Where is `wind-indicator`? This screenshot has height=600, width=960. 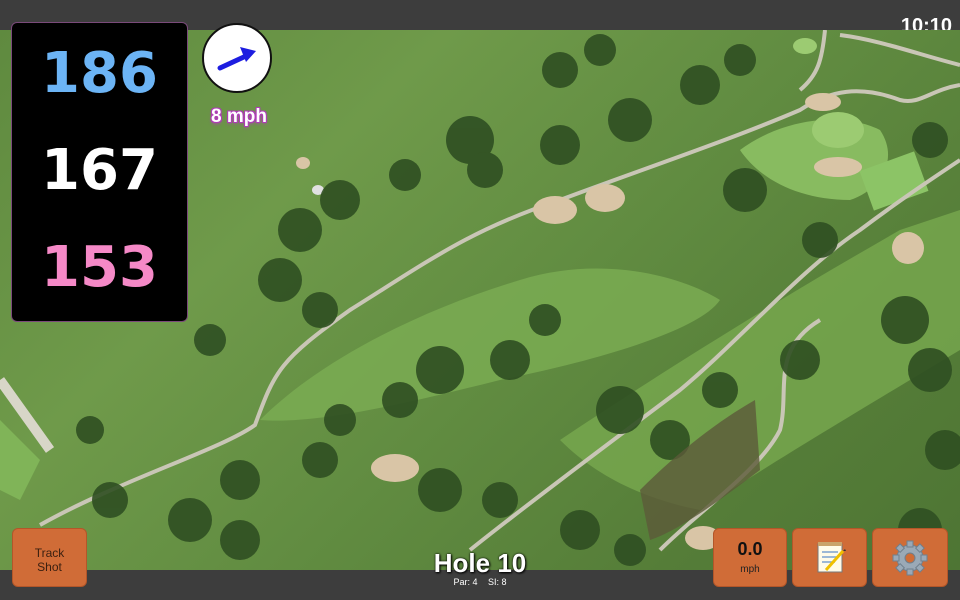 wind-indicator is located at coordinates (237, 58).